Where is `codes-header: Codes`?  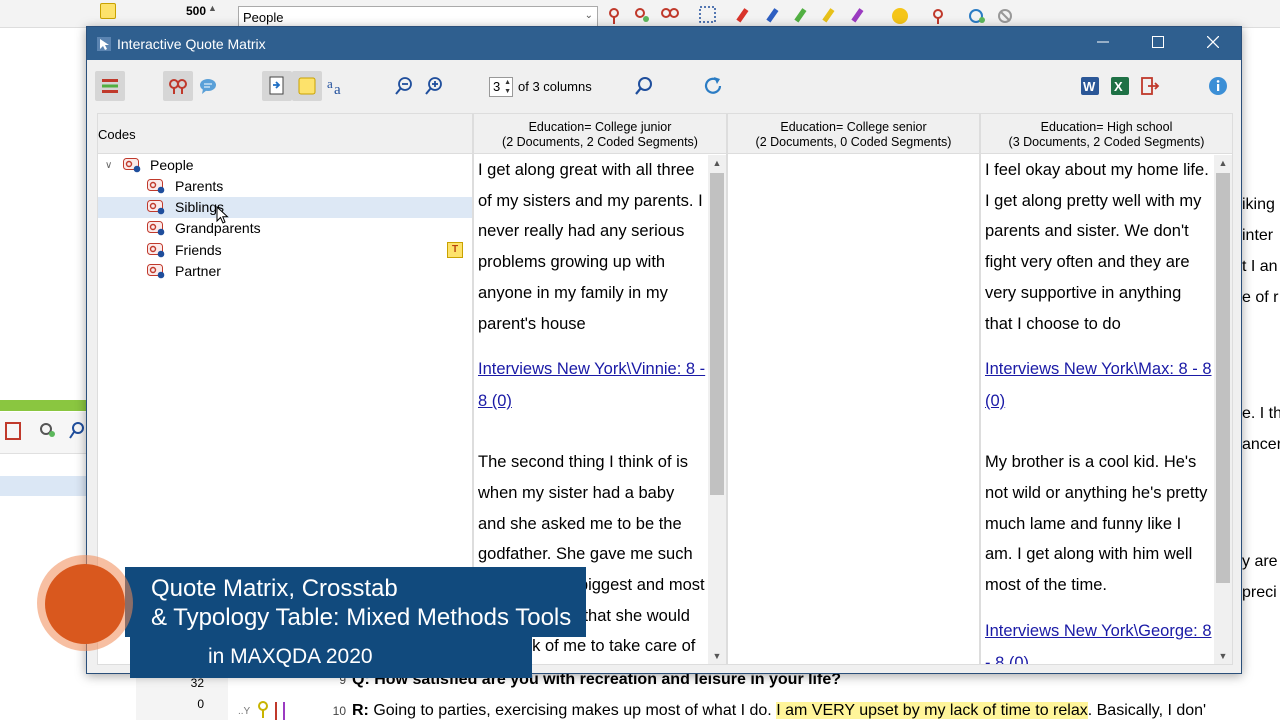
codes-header: Codes is located at coordinates (285, 134).